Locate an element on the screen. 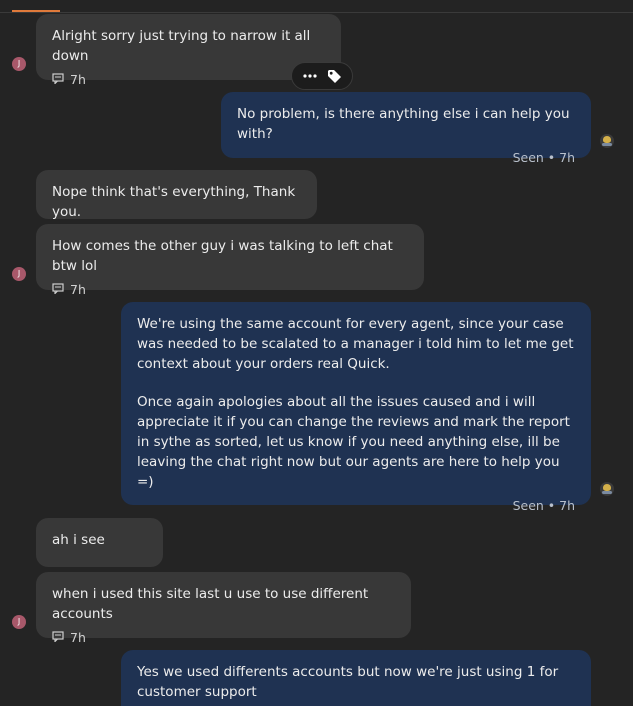 The image size is (633, 706). message-incoming: Nope think that's everything, Thank you. is located at coordinates (176, 195).